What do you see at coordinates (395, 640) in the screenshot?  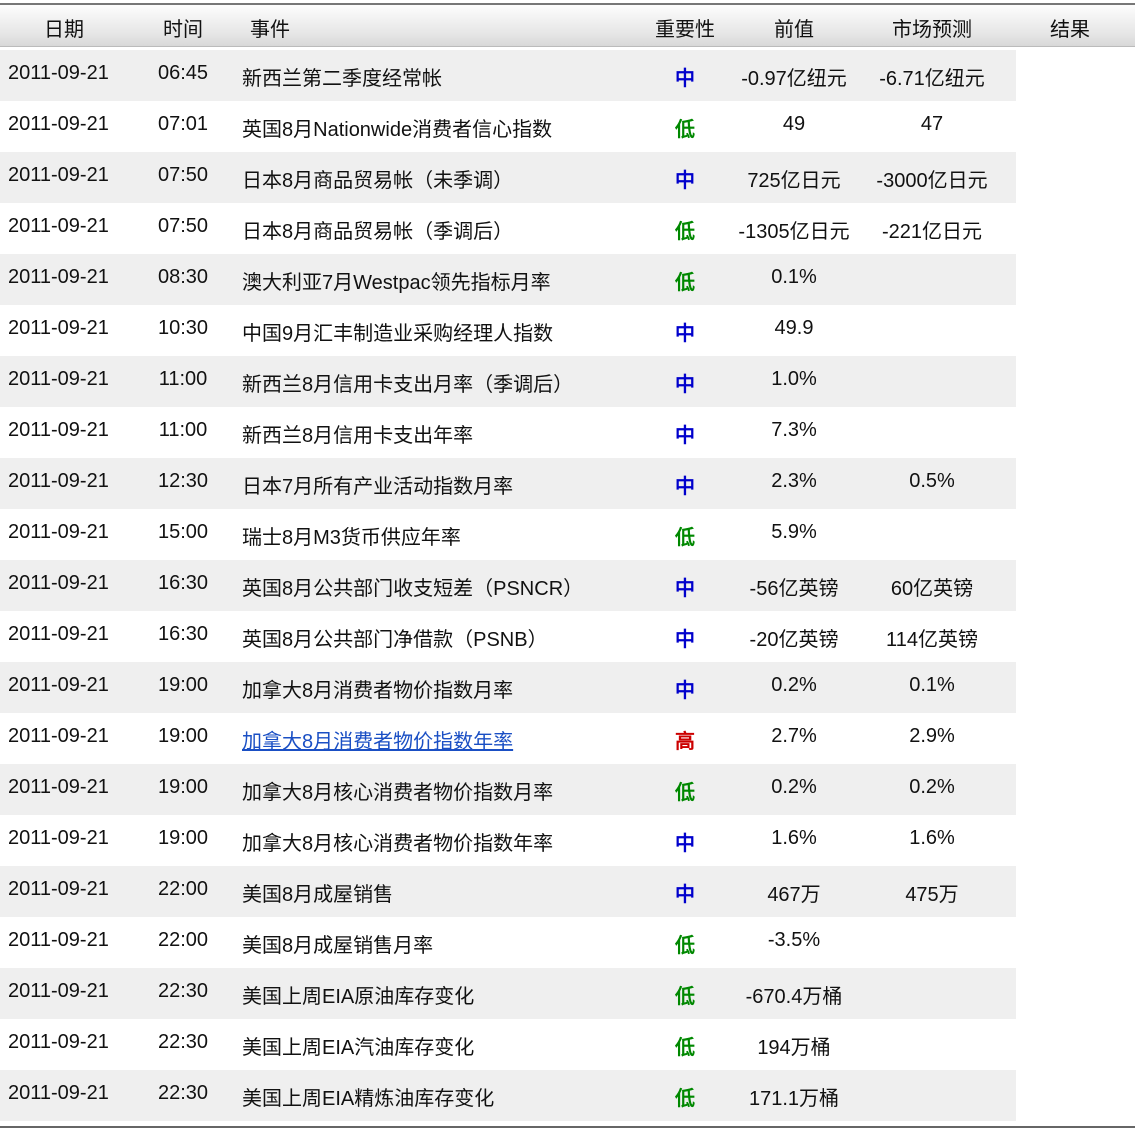 I see `cell-event: 英国8月公共部门净借款（PSNB）` at bounding box center [395, 640].